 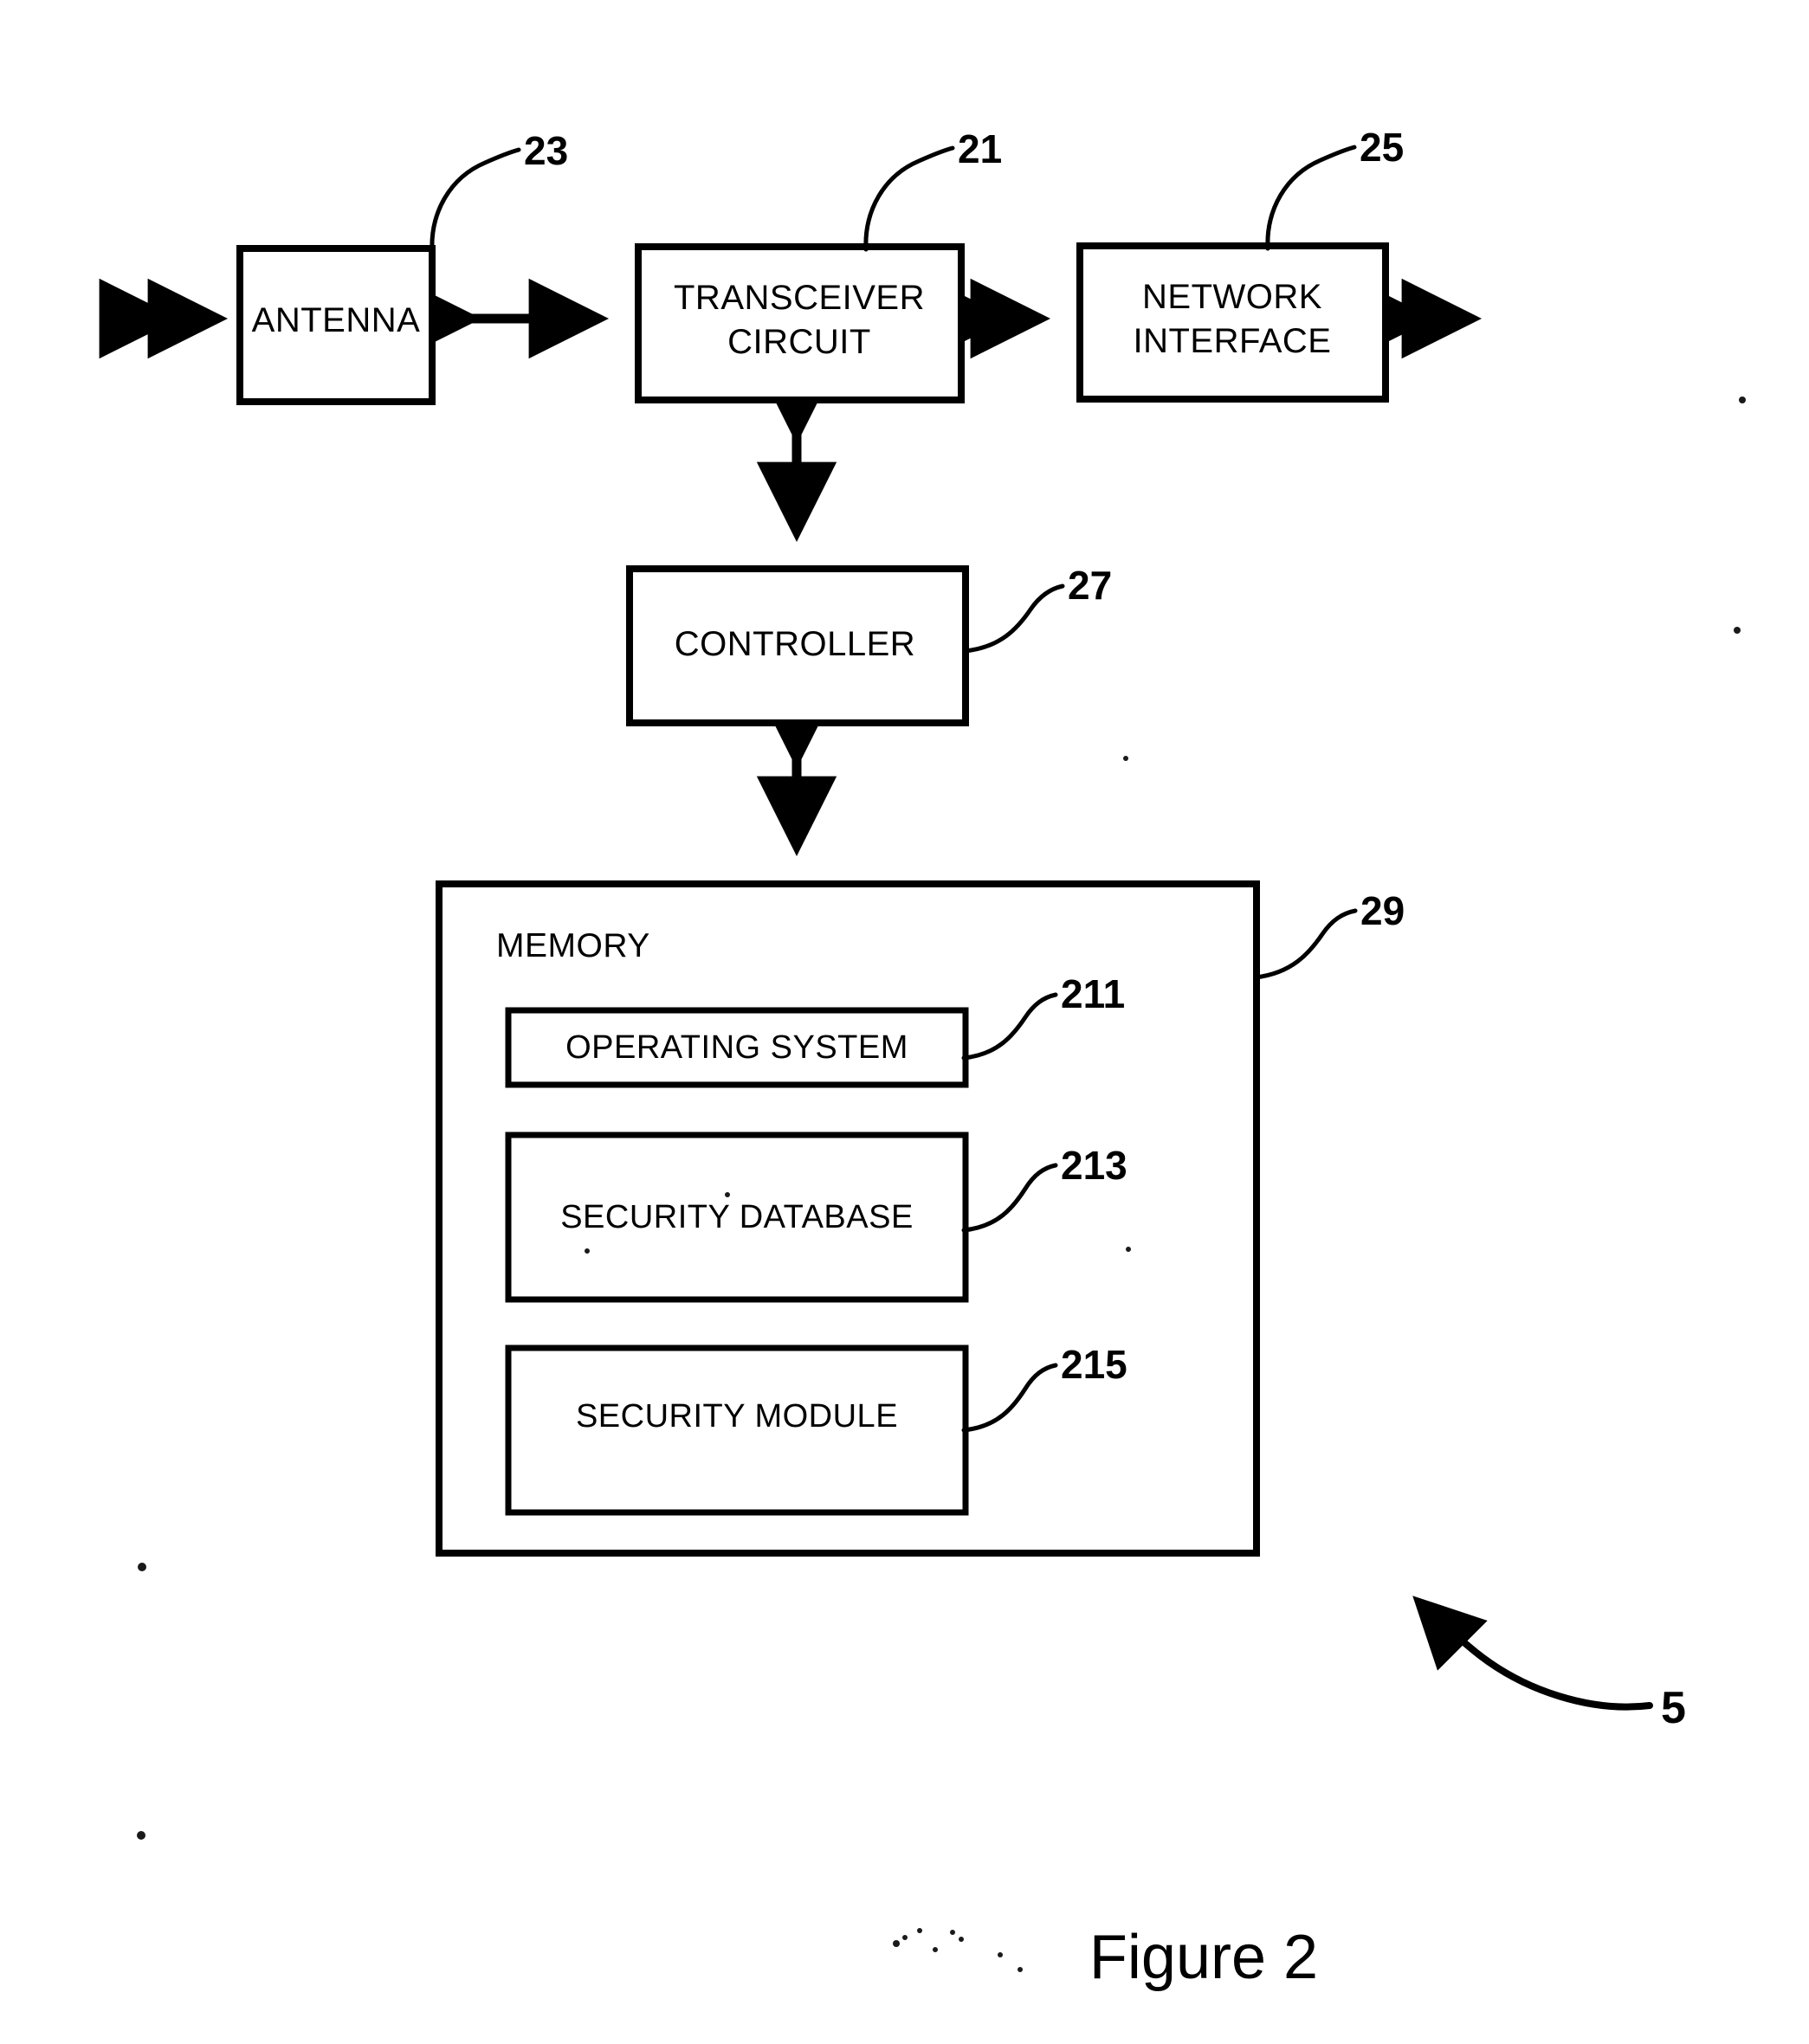 I want to click on figure-caption: Figure 2, so click(x=1203, y=1958).